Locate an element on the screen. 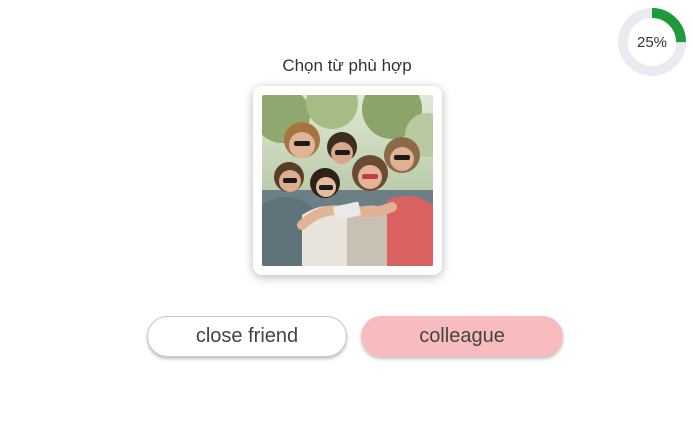  answer-option-label: colleague is located at coordinates (462, 336).